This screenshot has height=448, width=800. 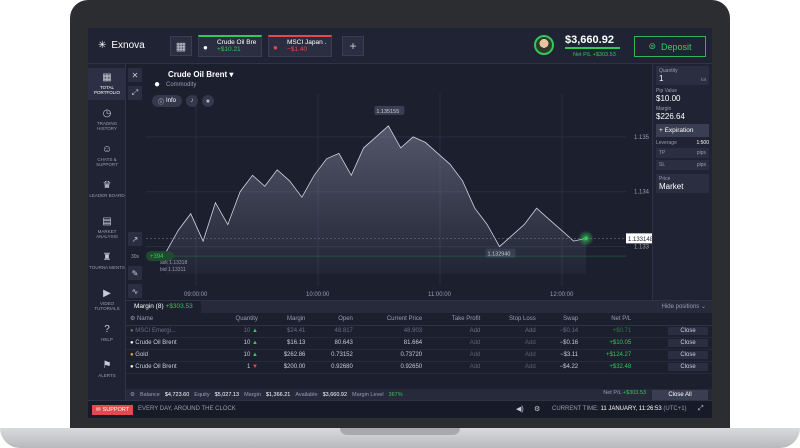 I want to click on summary-available: $3,660.92, so click(x=335, y=395).